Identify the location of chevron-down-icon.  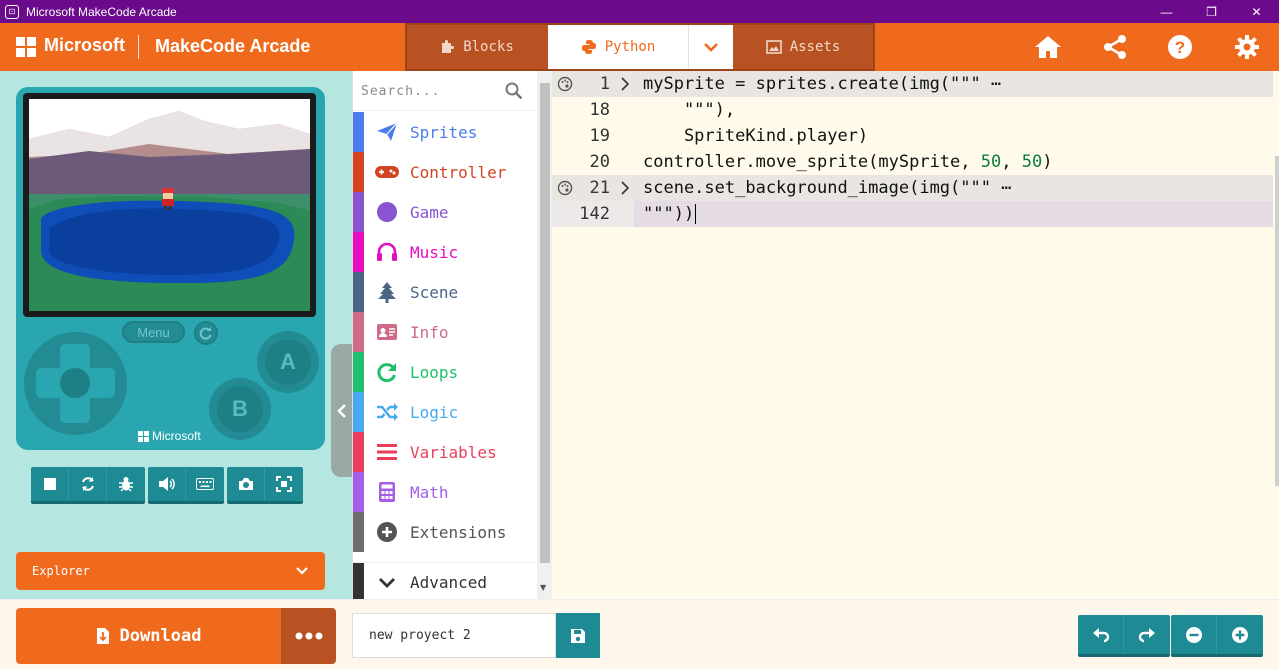
(711, 47).